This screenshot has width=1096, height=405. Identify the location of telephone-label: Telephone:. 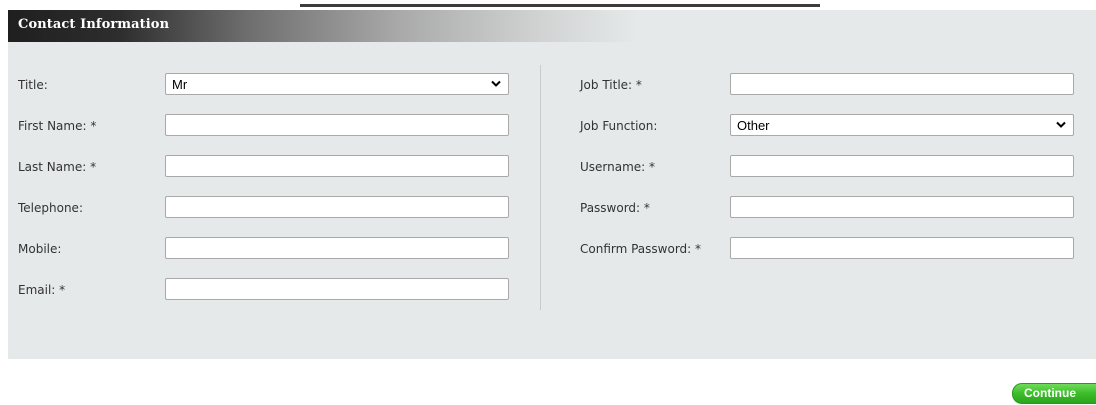
(50, 208).